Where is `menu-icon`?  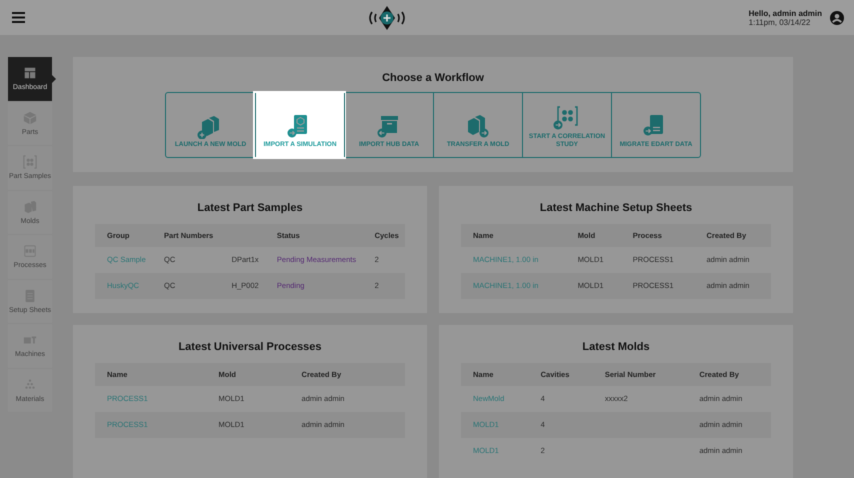
menu-icon is located at coordinates (18, 17).